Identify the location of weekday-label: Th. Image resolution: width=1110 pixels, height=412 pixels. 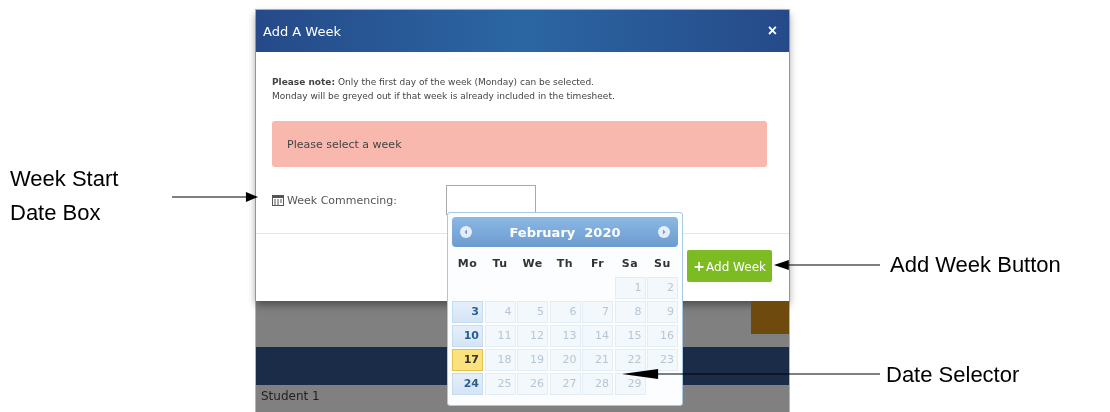
(565, 264).